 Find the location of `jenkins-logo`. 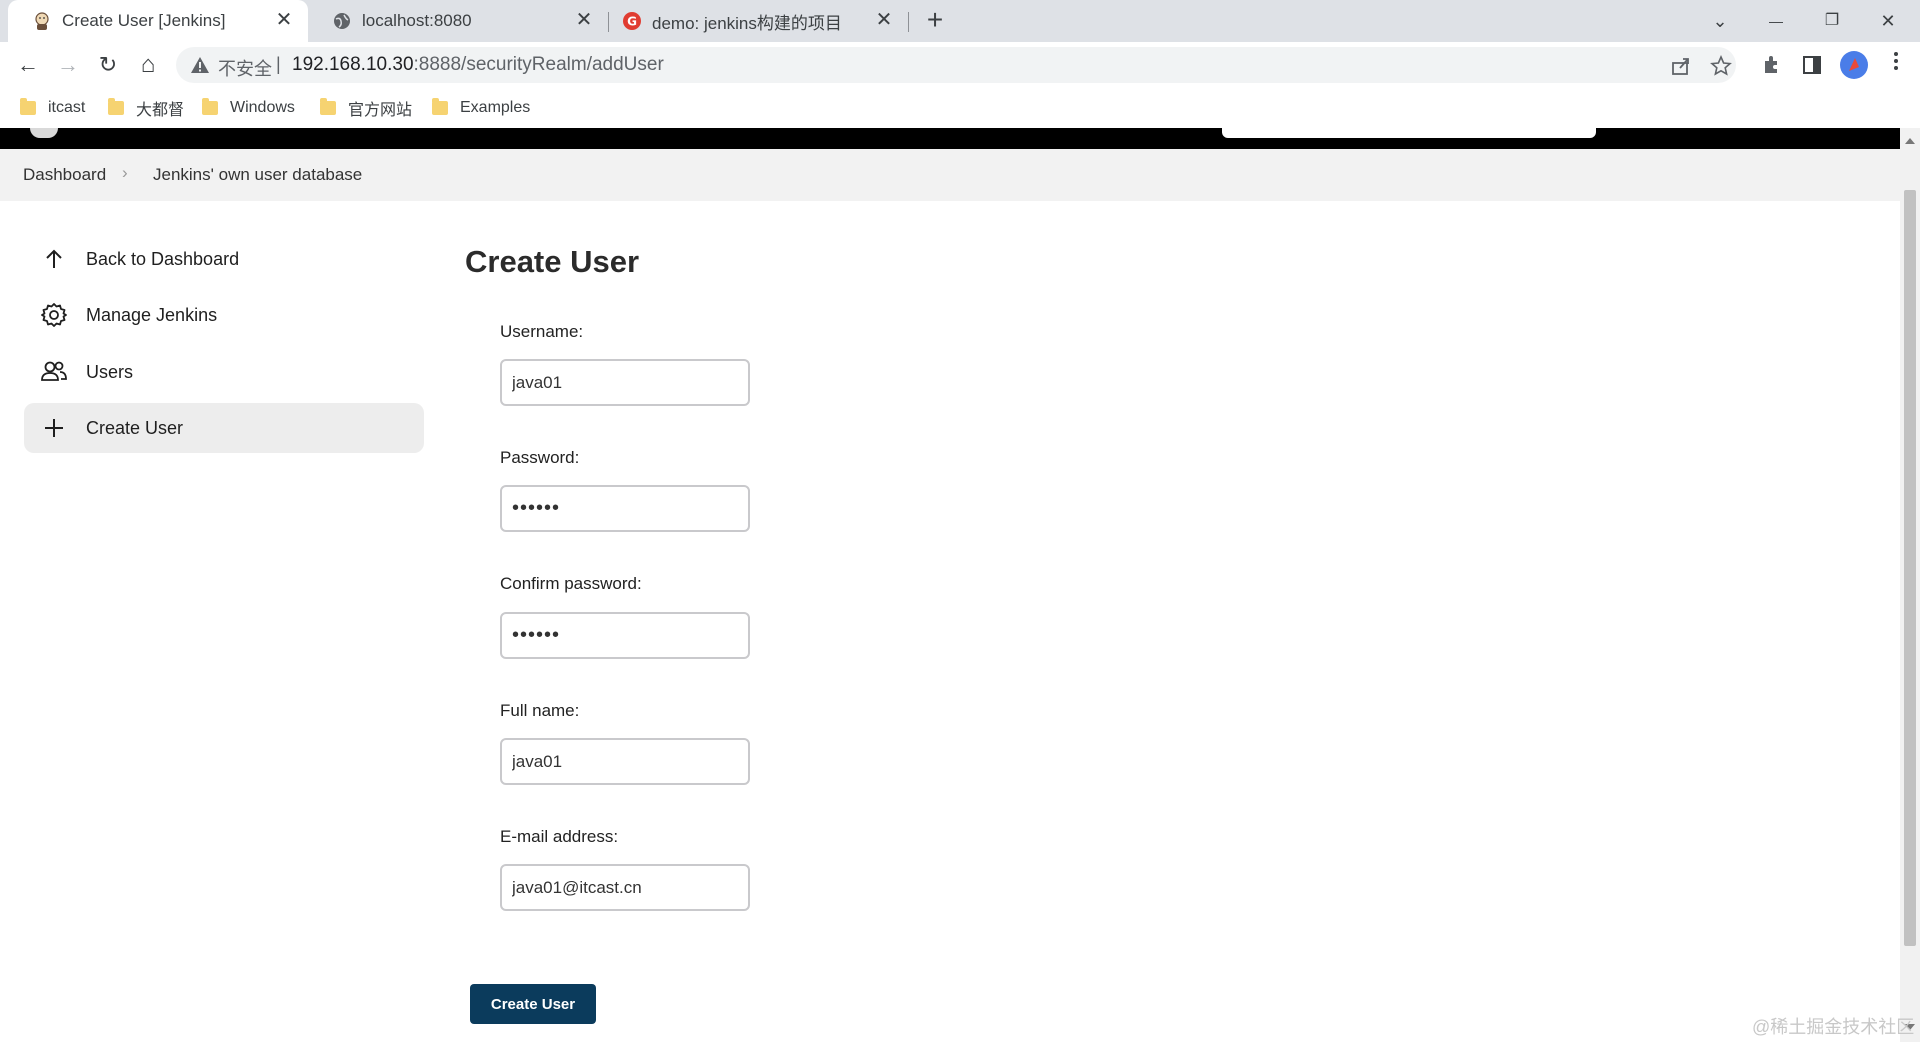

jenkins-logo is located at coordinates (44, 133).